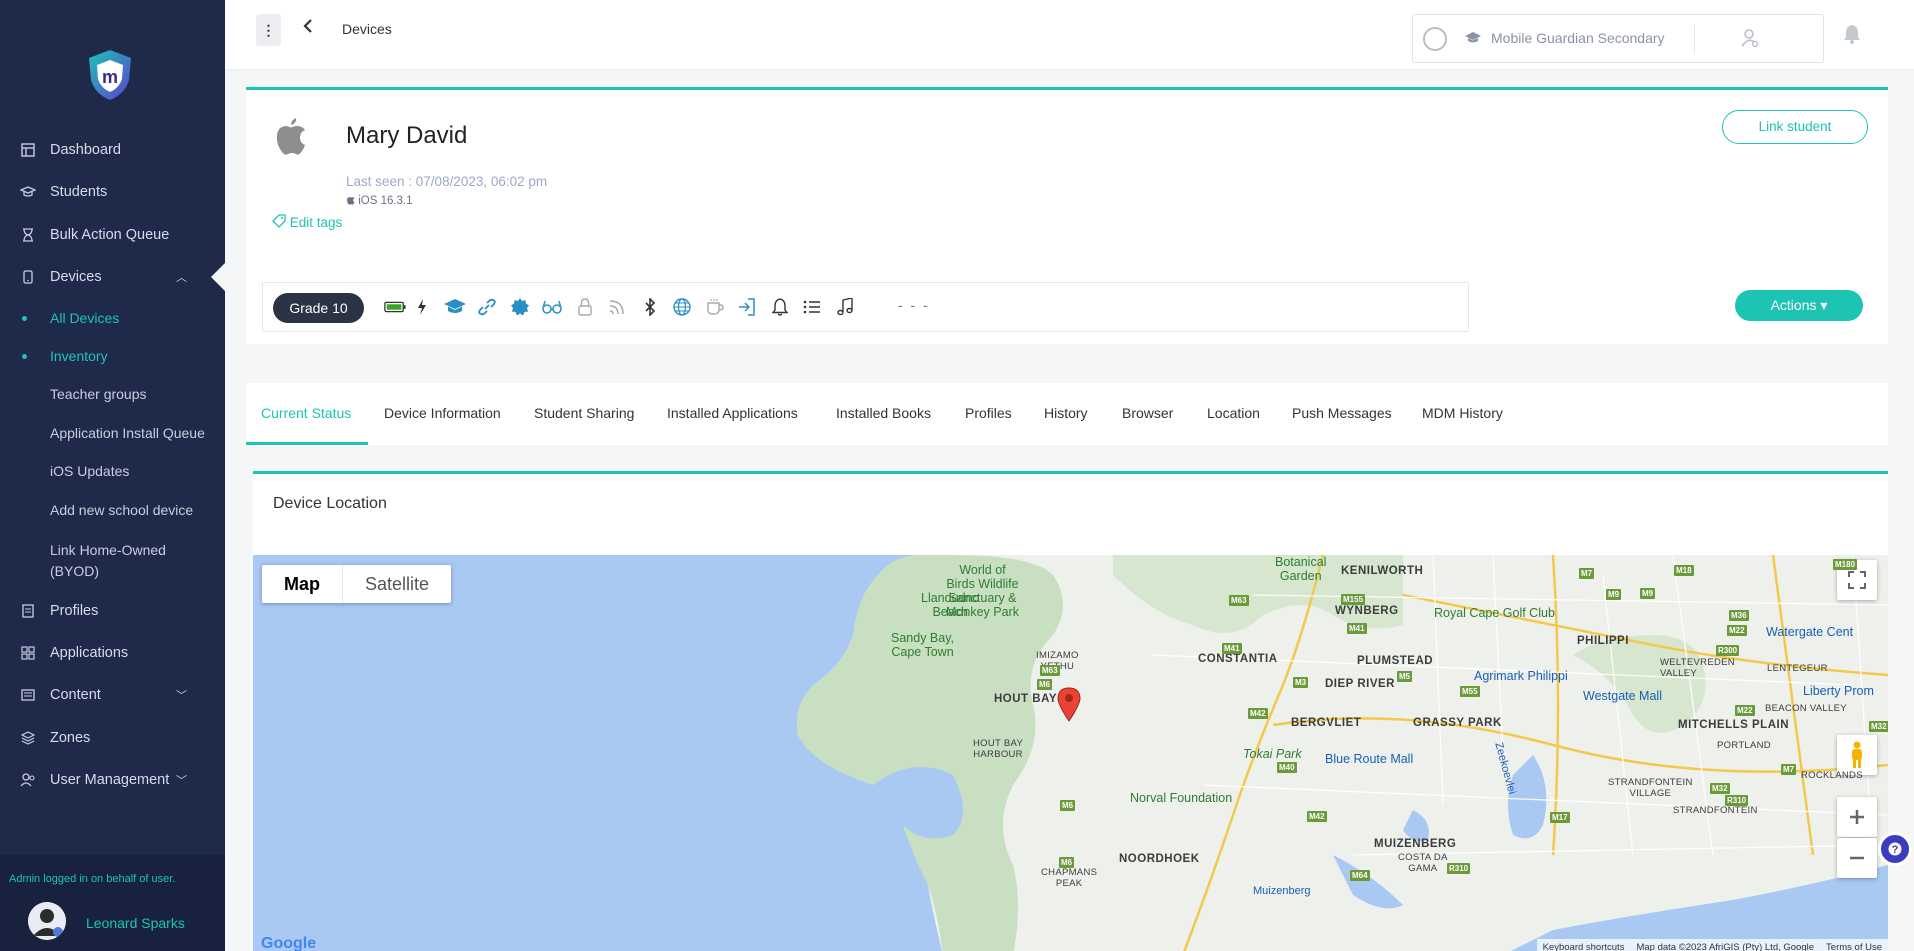 Image resolution: width=1914 pixels, height=951 pixels. I want to click on place-wynberg: WYNBERG, so click(1367, 611).